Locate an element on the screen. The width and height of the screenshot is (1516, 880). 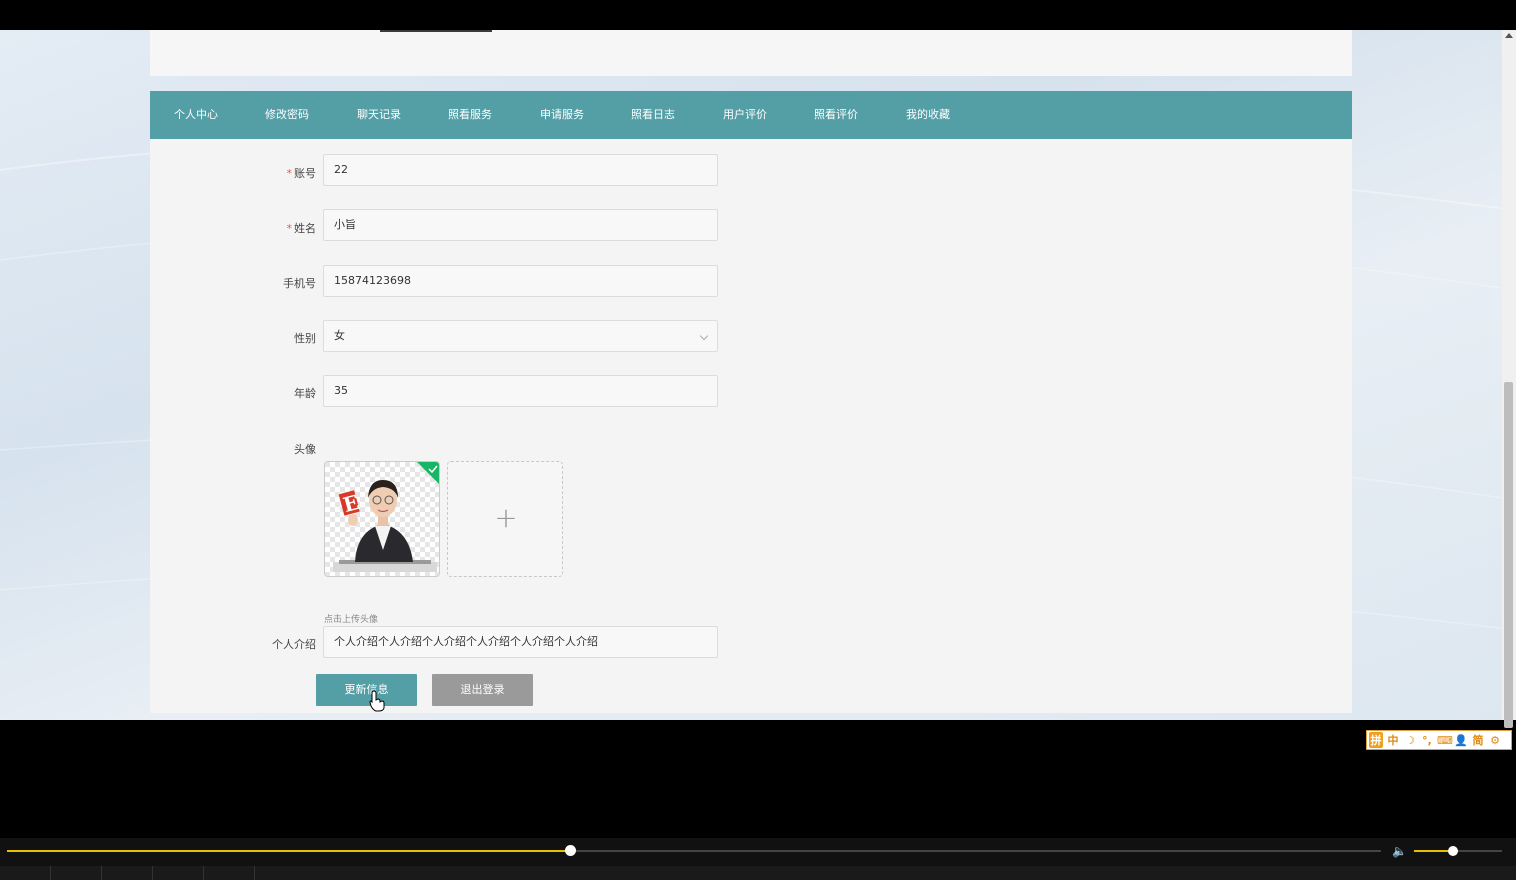
plus-icon: + is located at coordinates (506, 517).